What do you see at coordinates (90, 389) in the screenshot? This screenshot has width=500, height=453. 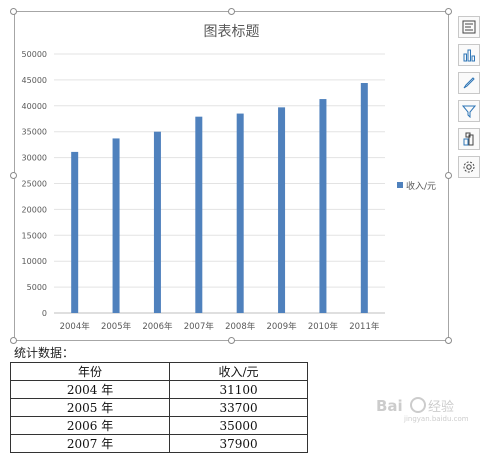 I see `table-cell: 2004 年` at bounding box center [90, 389].